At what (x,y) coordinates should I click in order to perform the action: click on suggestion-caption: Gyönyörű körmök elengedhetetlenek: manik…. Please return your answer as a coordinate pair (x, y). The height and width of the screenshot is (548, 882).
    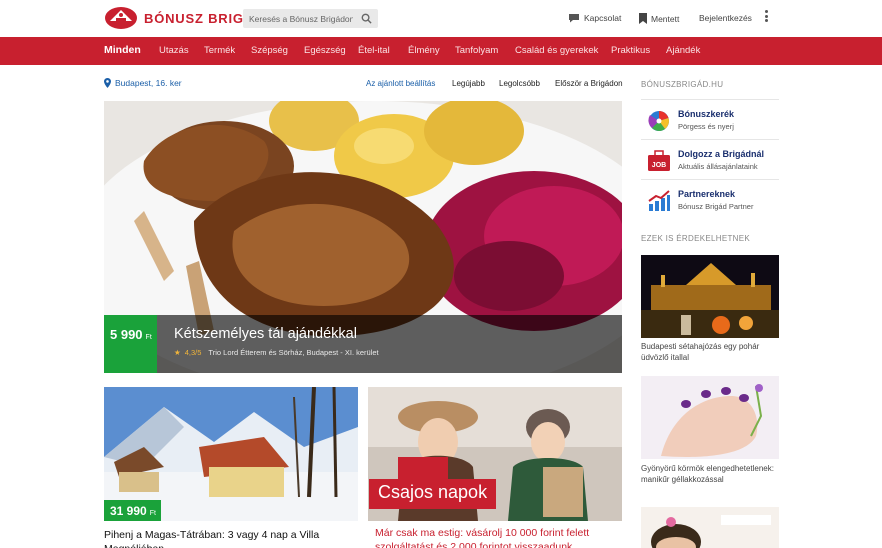
    Looking at the image, I should click on (710, 474).